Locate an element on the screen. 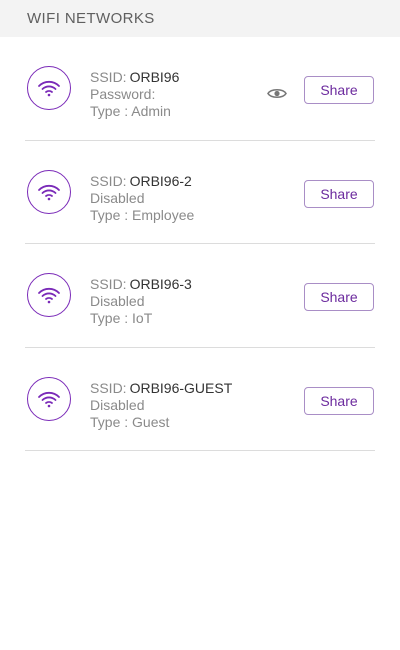 This screenshot has width=400, height=650. ssid-line: SSID: ORBI96 is located at coordinates (134, 77).